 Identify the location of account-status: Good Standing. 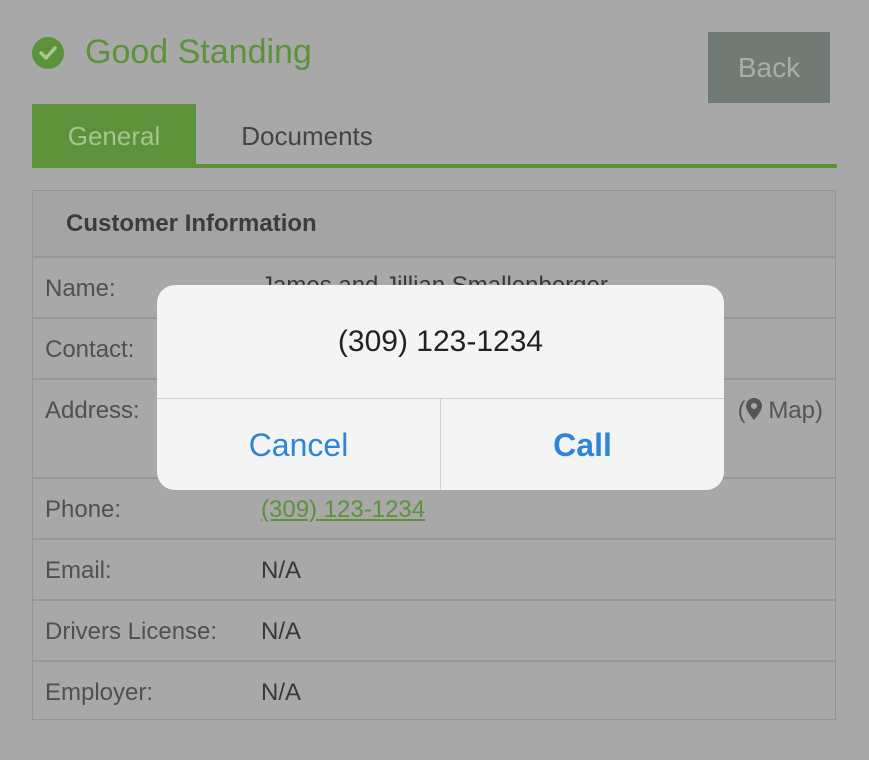
(172, 52).